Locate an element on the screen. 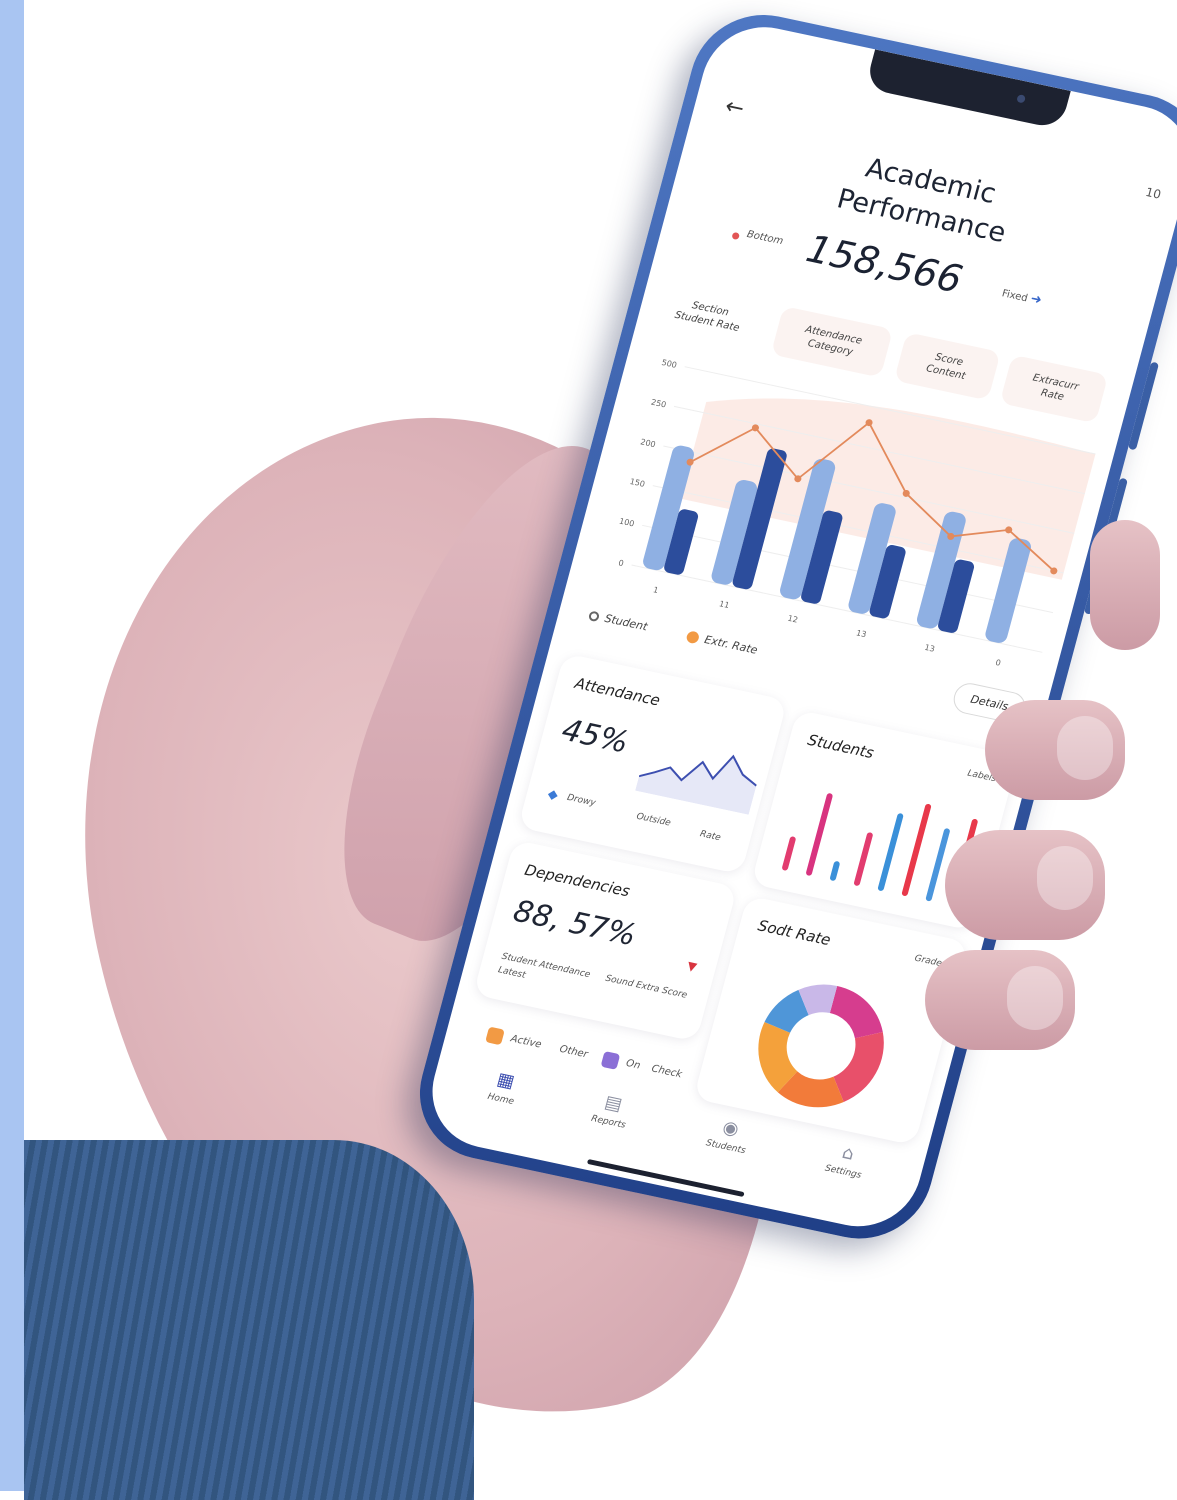 The width and height of the screenshot is (1177, 1500). diamond-icon is located at coordinates (552, 795).